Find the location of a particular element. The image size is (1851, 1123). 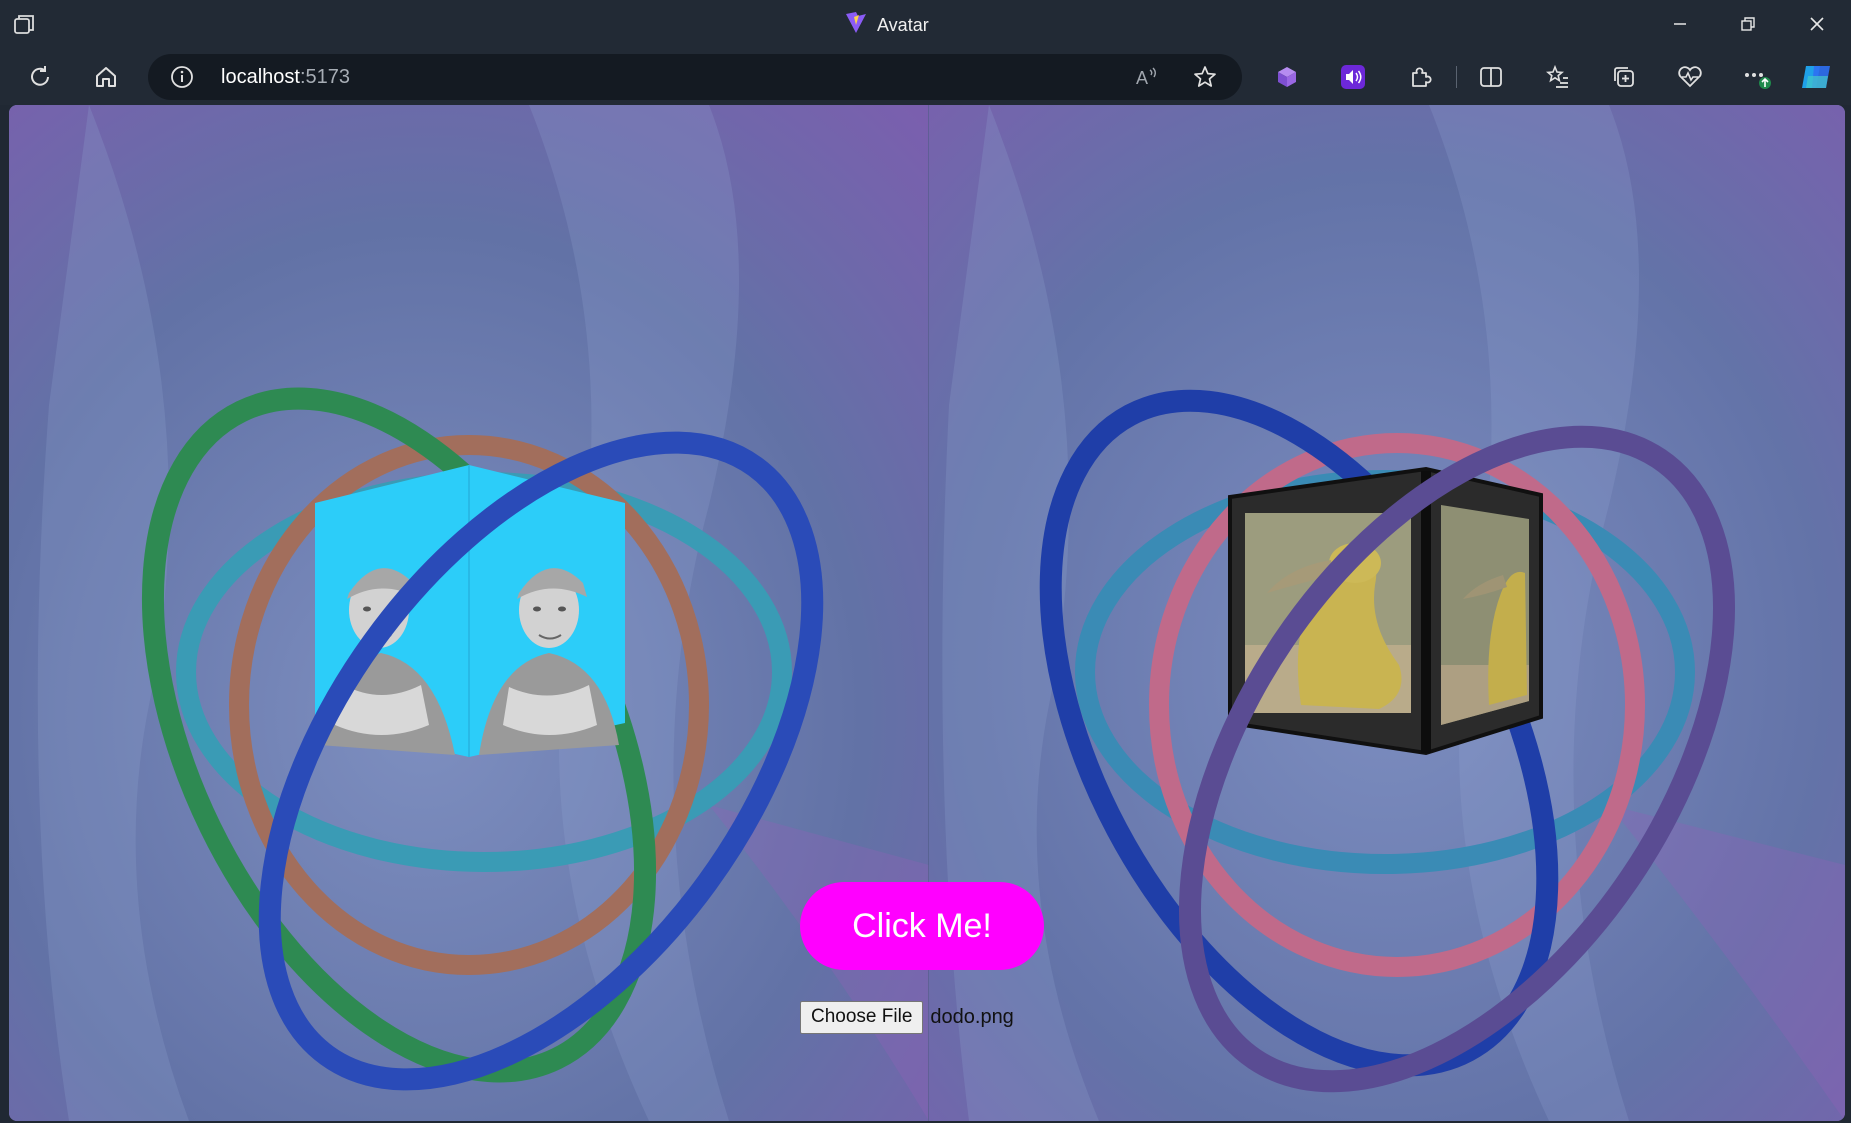

window-title: Avatar is located at coordinates (887, 25).